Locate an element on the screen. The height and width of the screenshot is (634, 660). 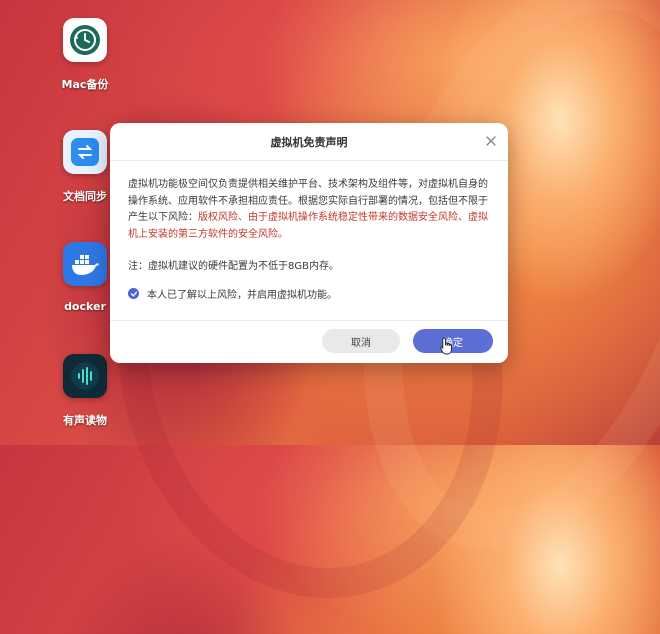
close-icon is located at coordinates (491, 141).